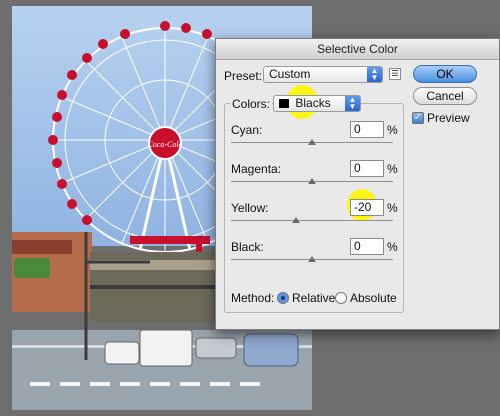 This screenshot has height=416, width=500. I want to click on cyan-slider-thumb, so click(312, 142).